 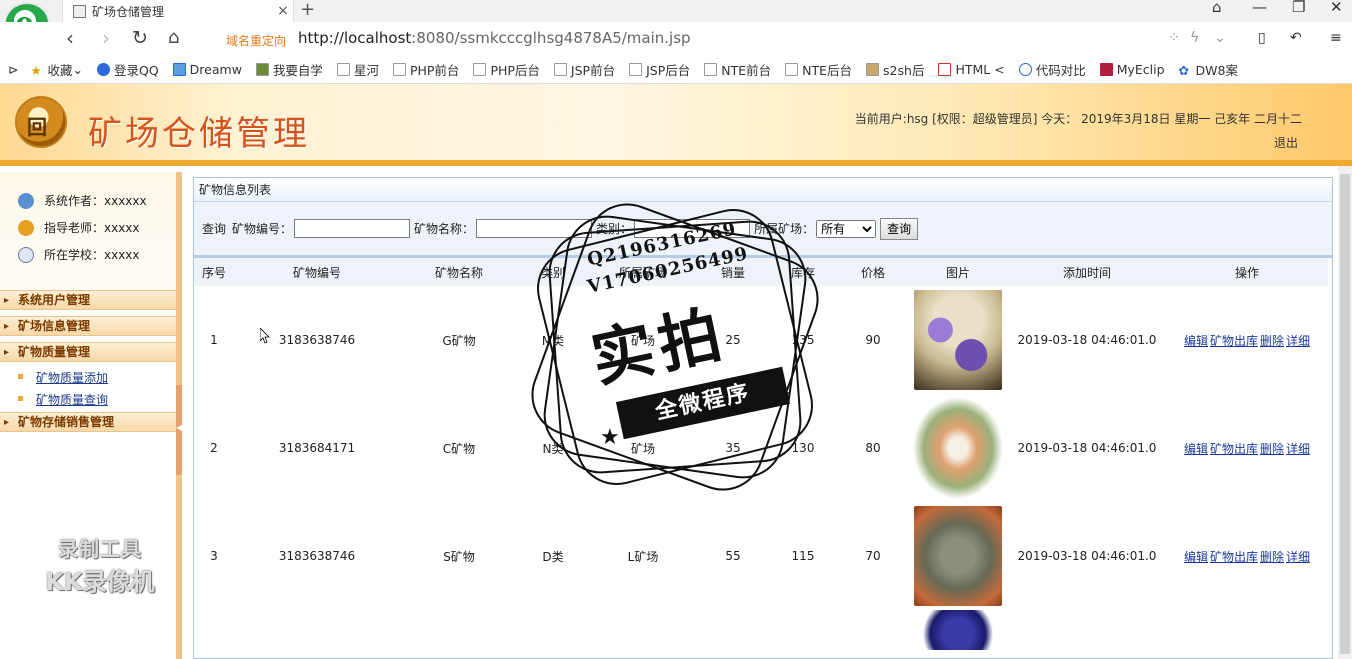 I want to click on bookmark-item: PHP前台, so click(x=425, y=69).